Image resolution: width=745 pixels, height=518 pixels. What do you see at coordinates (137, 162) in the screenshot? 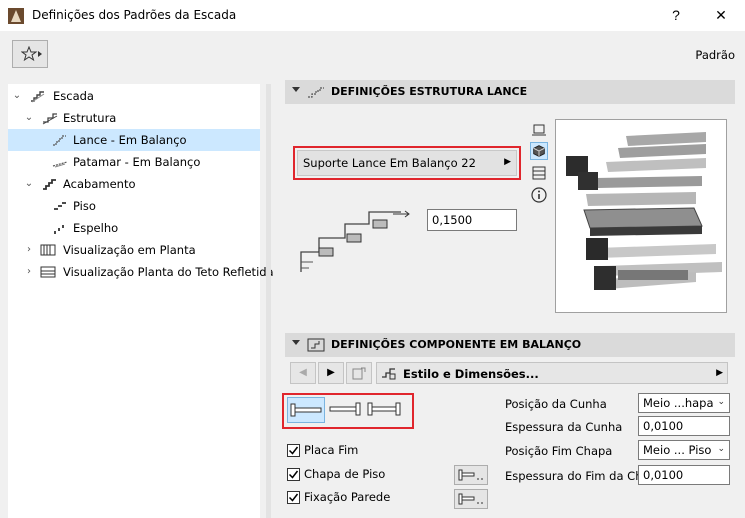
I see `tree-item-label: Patamar - Em Balanço` at bounding box center [137, 162].